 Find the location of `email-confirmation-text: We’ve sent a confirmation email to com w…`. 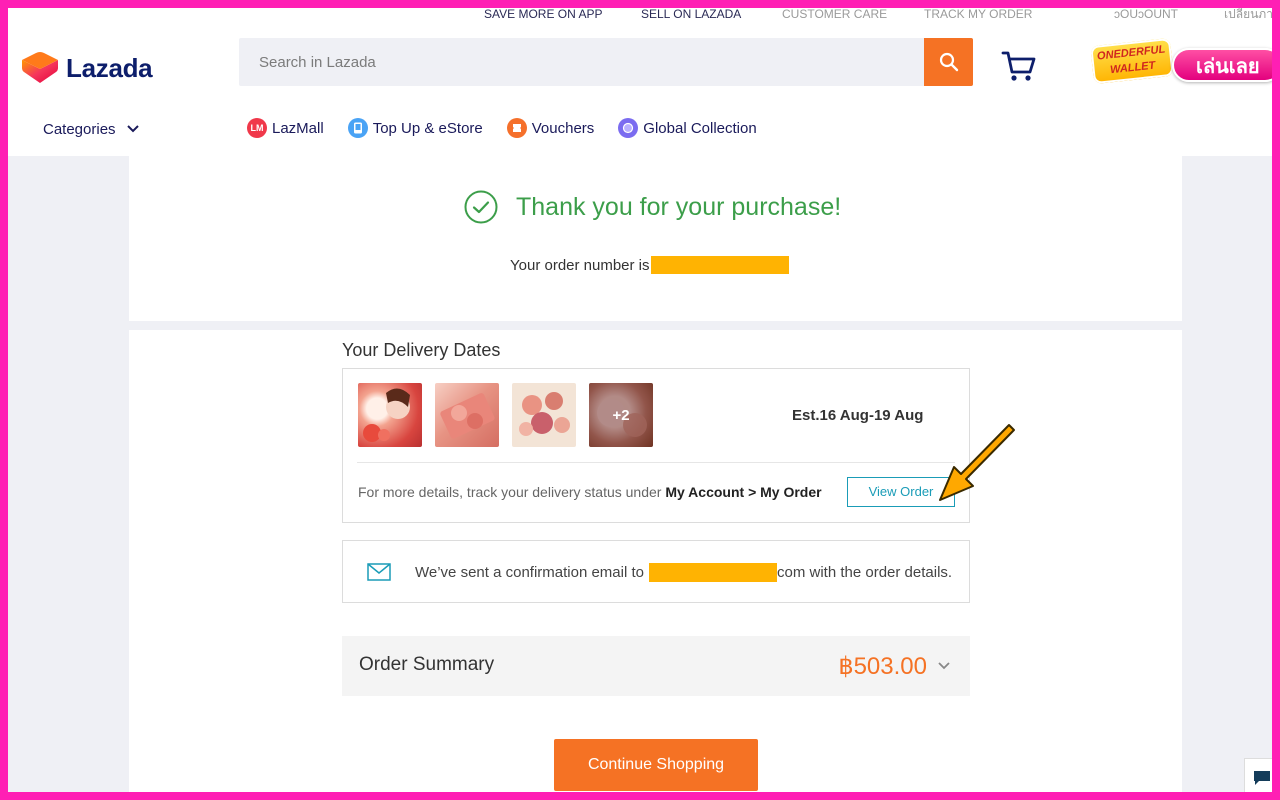

email-confirmation-text: We’ve sent a confirmation email to com w… is located at coordinates (683, 572).